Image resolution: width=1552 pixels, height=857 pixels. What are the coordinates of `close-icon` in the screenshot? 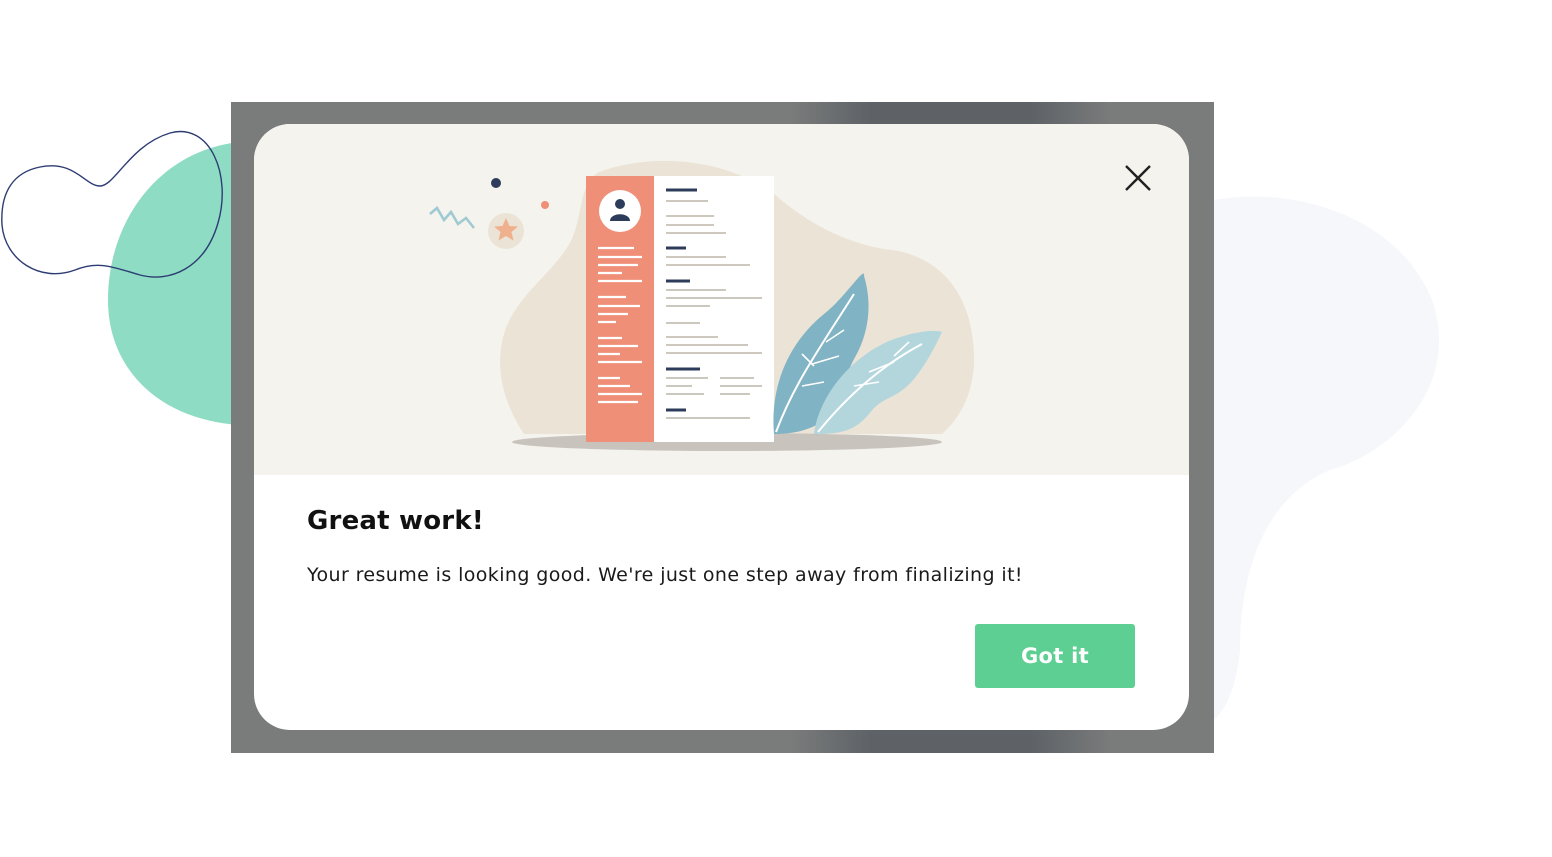 It's located at (1138, 178).